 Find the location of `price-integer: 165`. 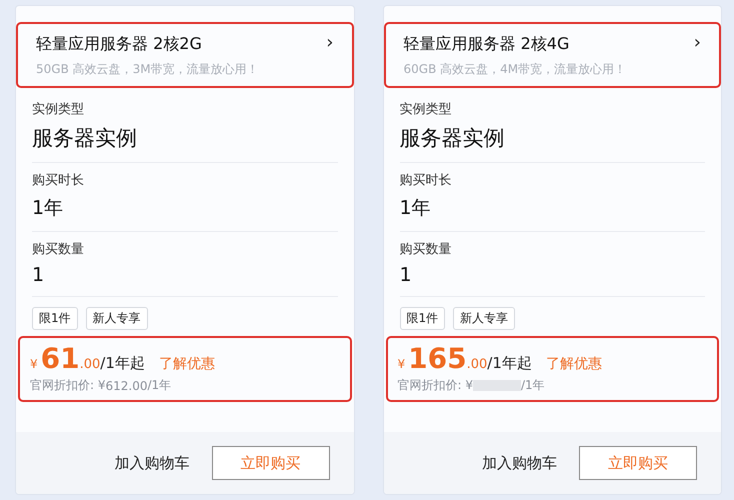

price-integer: 165 is located at coordinates (437, 358).